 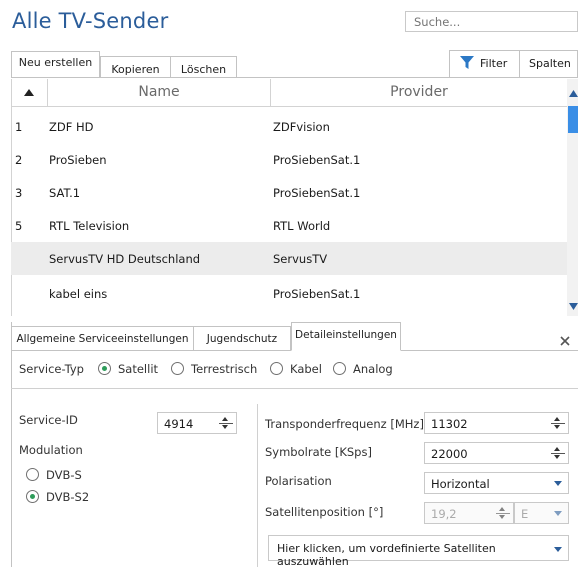 What do you see at coordinates (460, 484) in the screenshot?
I see `polarisation-value: Horizontal` at bounding box center [460, 484].